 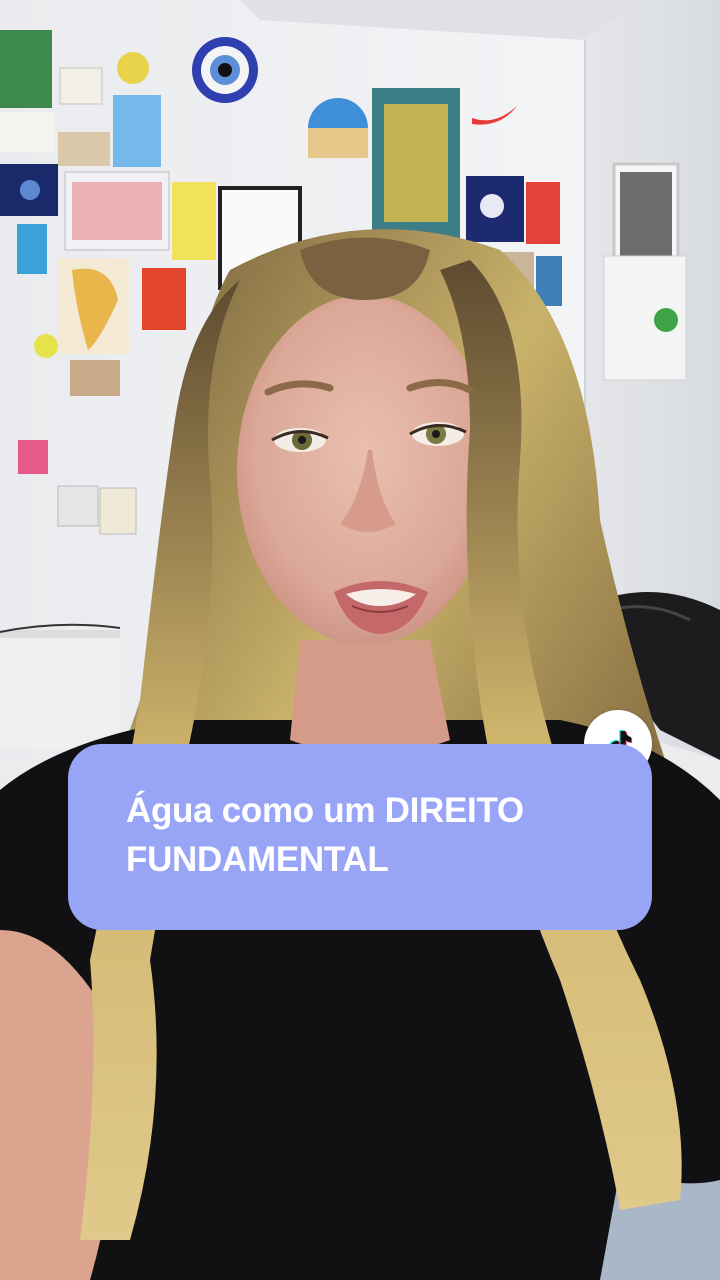 What do you see at coordinates (369, 835) in the screenshot?
I see `caption-text: Água como um DIREITO FUNDAMENTAL` at bounding box center [369, 835].